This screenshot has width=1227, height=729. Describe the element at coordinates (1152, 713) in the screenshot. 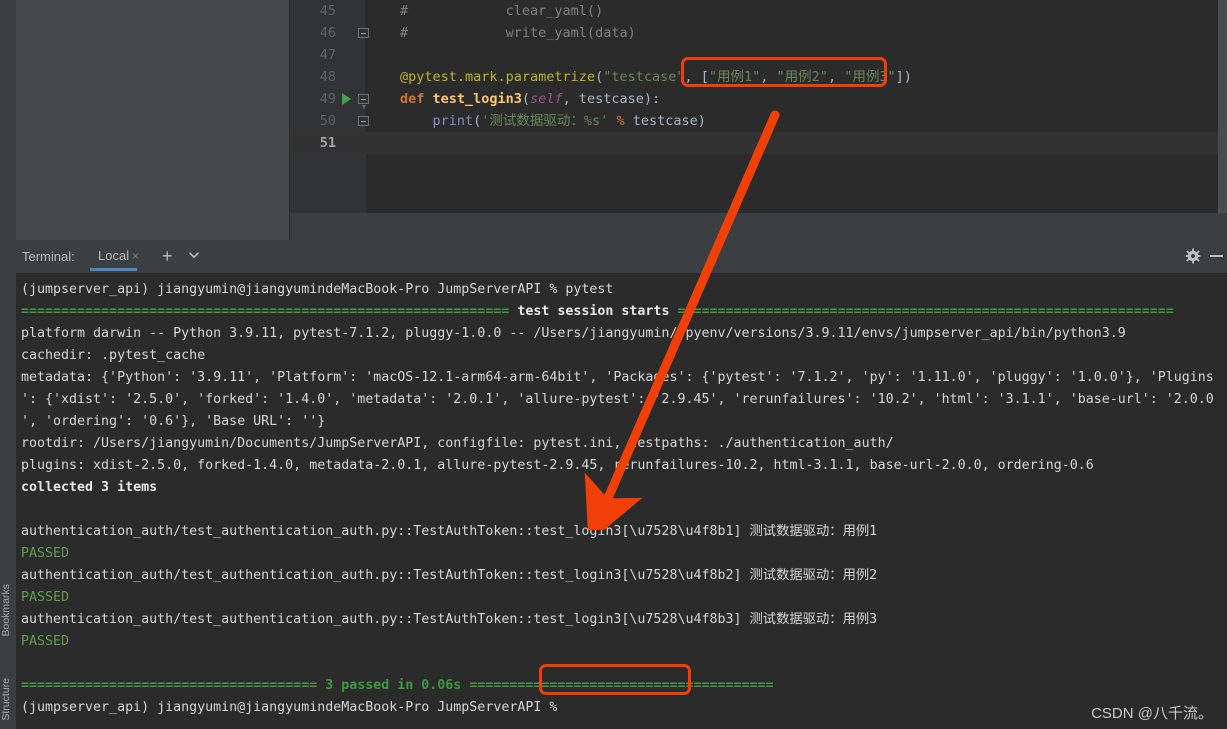

I see `csdn-watermark: CSDN @八千流。` at that location.